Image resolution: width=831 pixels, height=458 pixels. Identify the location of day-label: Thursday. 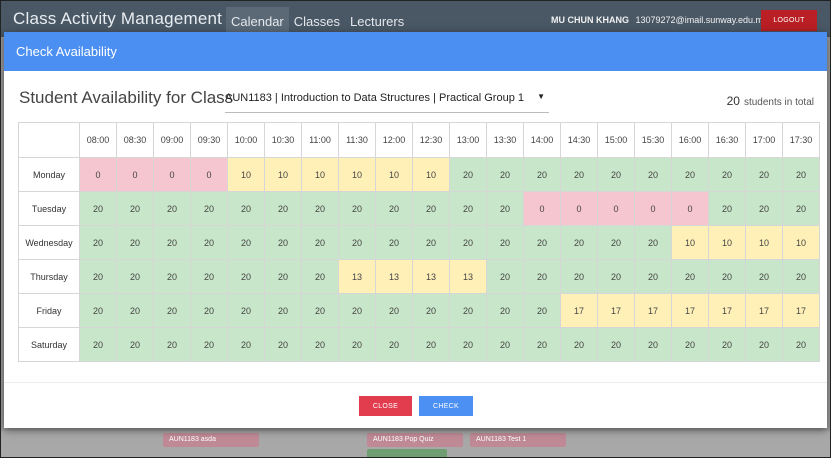
(49, 276).